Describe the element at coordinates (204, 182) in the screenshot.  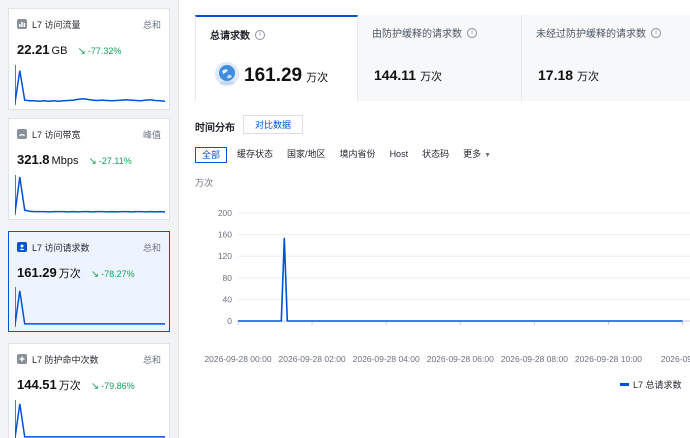
I see `y-axis-unit-label: 万次` at that location.